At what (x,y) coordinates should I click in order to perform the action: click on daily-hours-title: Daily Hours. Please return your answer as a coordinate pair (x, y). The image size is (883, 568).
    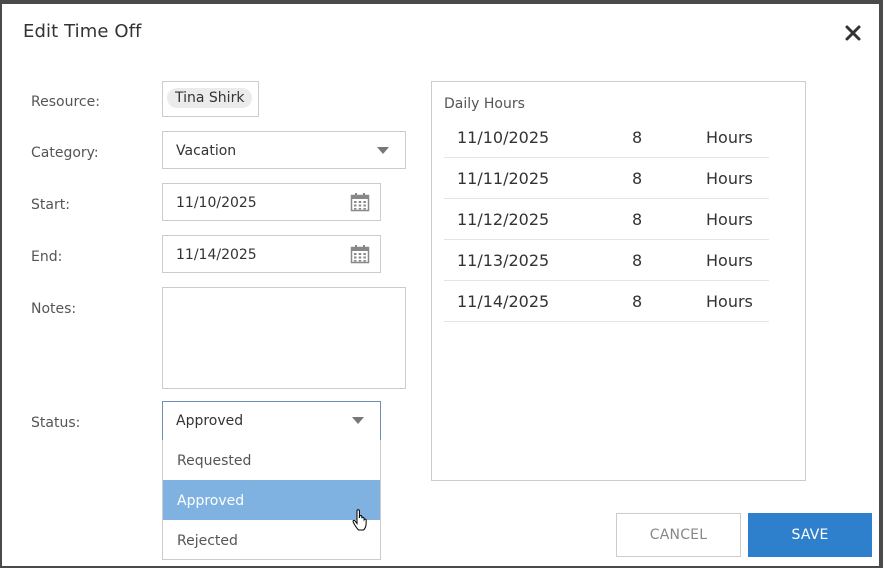
    Looking at the image, I should click on (484, 104).